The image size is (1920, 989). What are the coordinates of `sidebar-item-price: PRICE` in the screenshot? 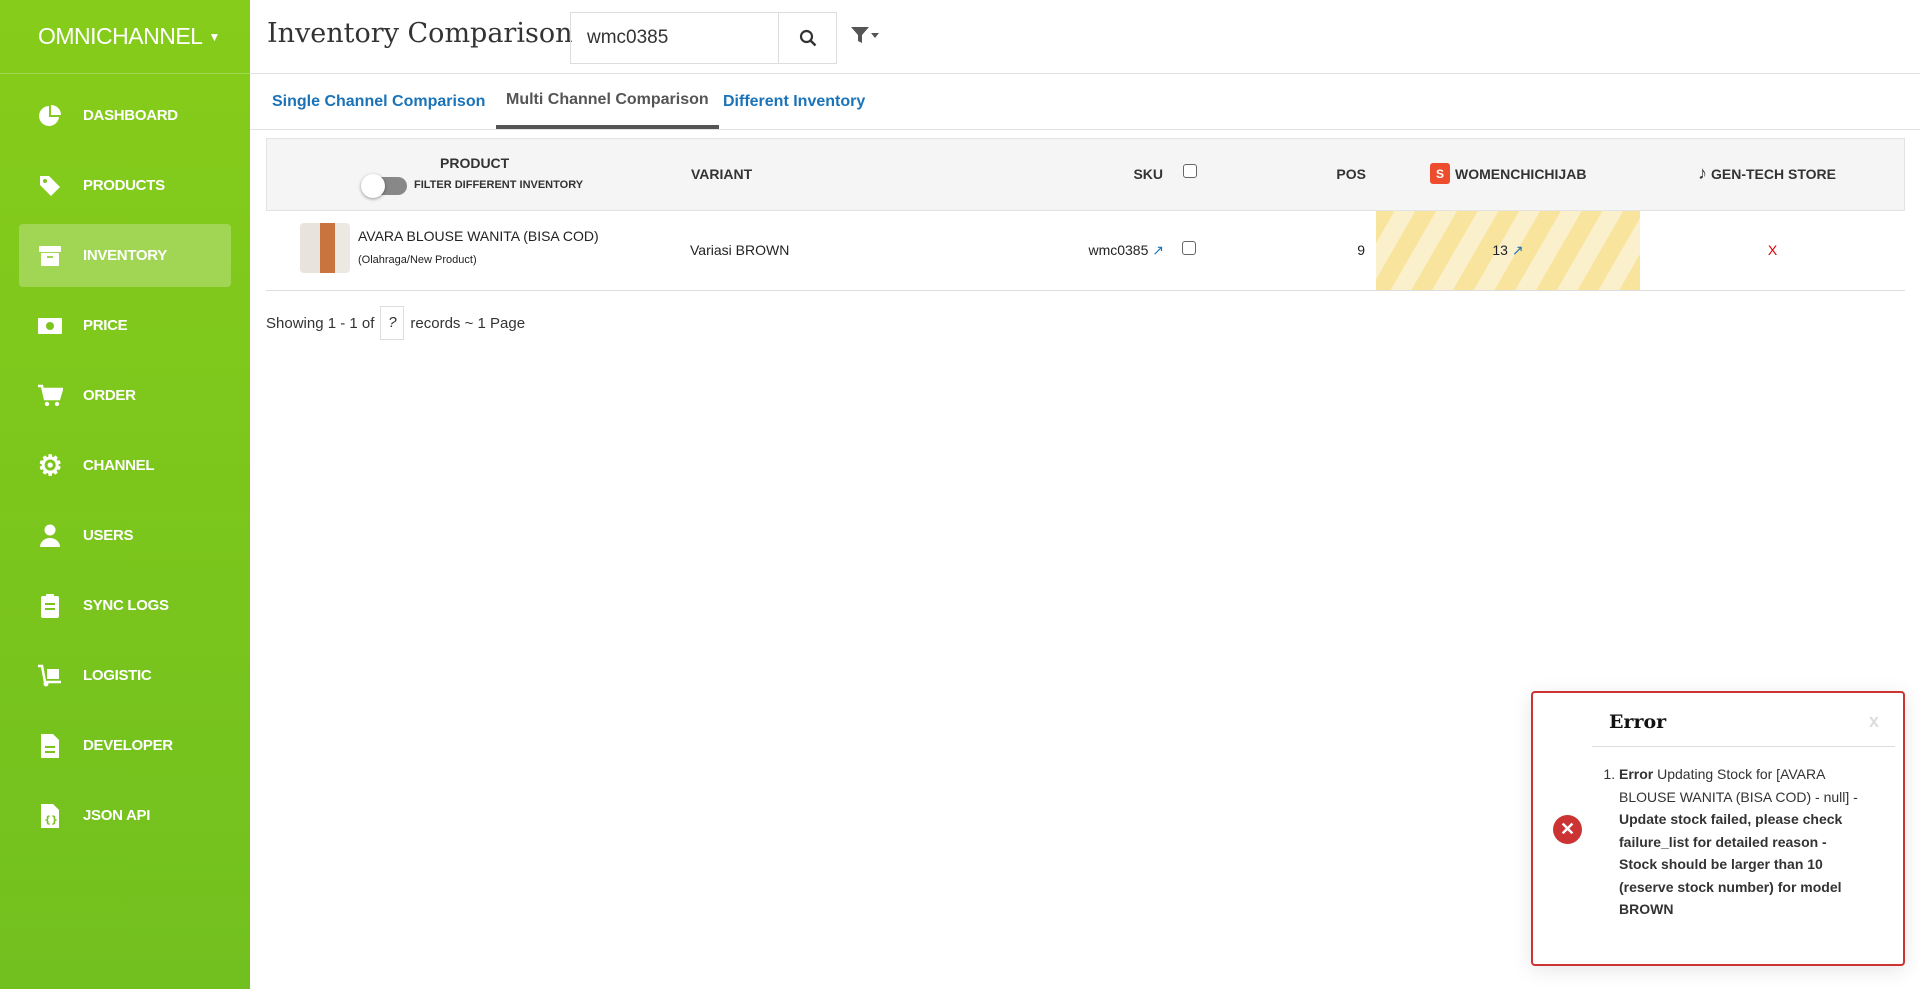 It's located at (125, 325).